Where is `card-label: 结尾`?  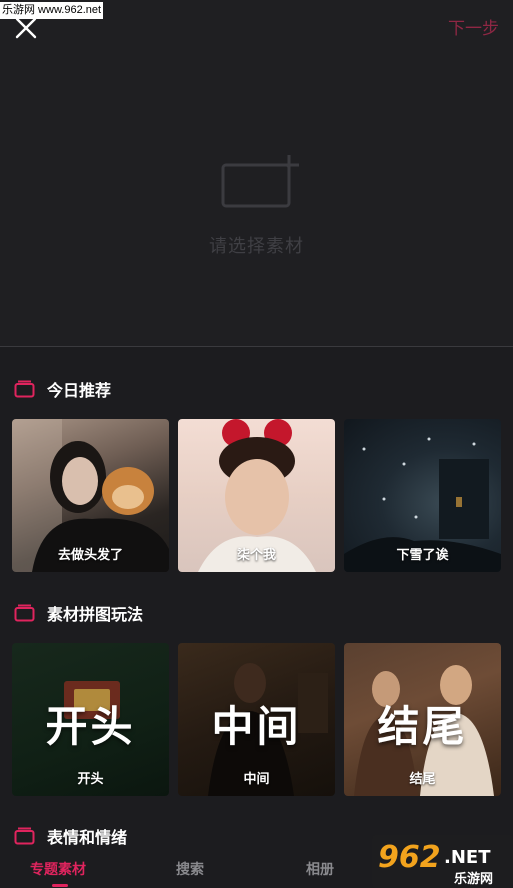 card-label: 结尾 is located at coordinates (422, 779).